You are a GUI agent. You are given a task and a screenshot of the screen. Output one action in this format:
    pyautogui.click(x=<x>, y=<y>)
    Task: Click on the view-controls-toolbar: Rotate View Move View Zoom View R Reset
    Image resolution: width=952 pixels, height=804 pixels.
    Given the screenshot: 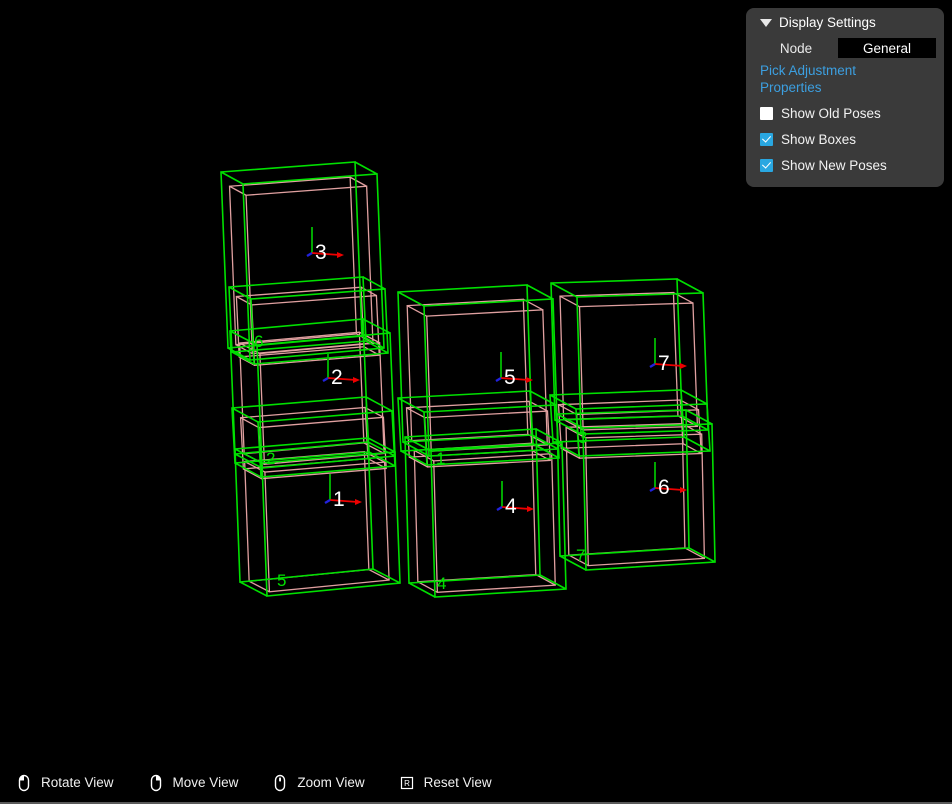 What is the action you would take?
    pyautogui.click(x=476, y=782)
    